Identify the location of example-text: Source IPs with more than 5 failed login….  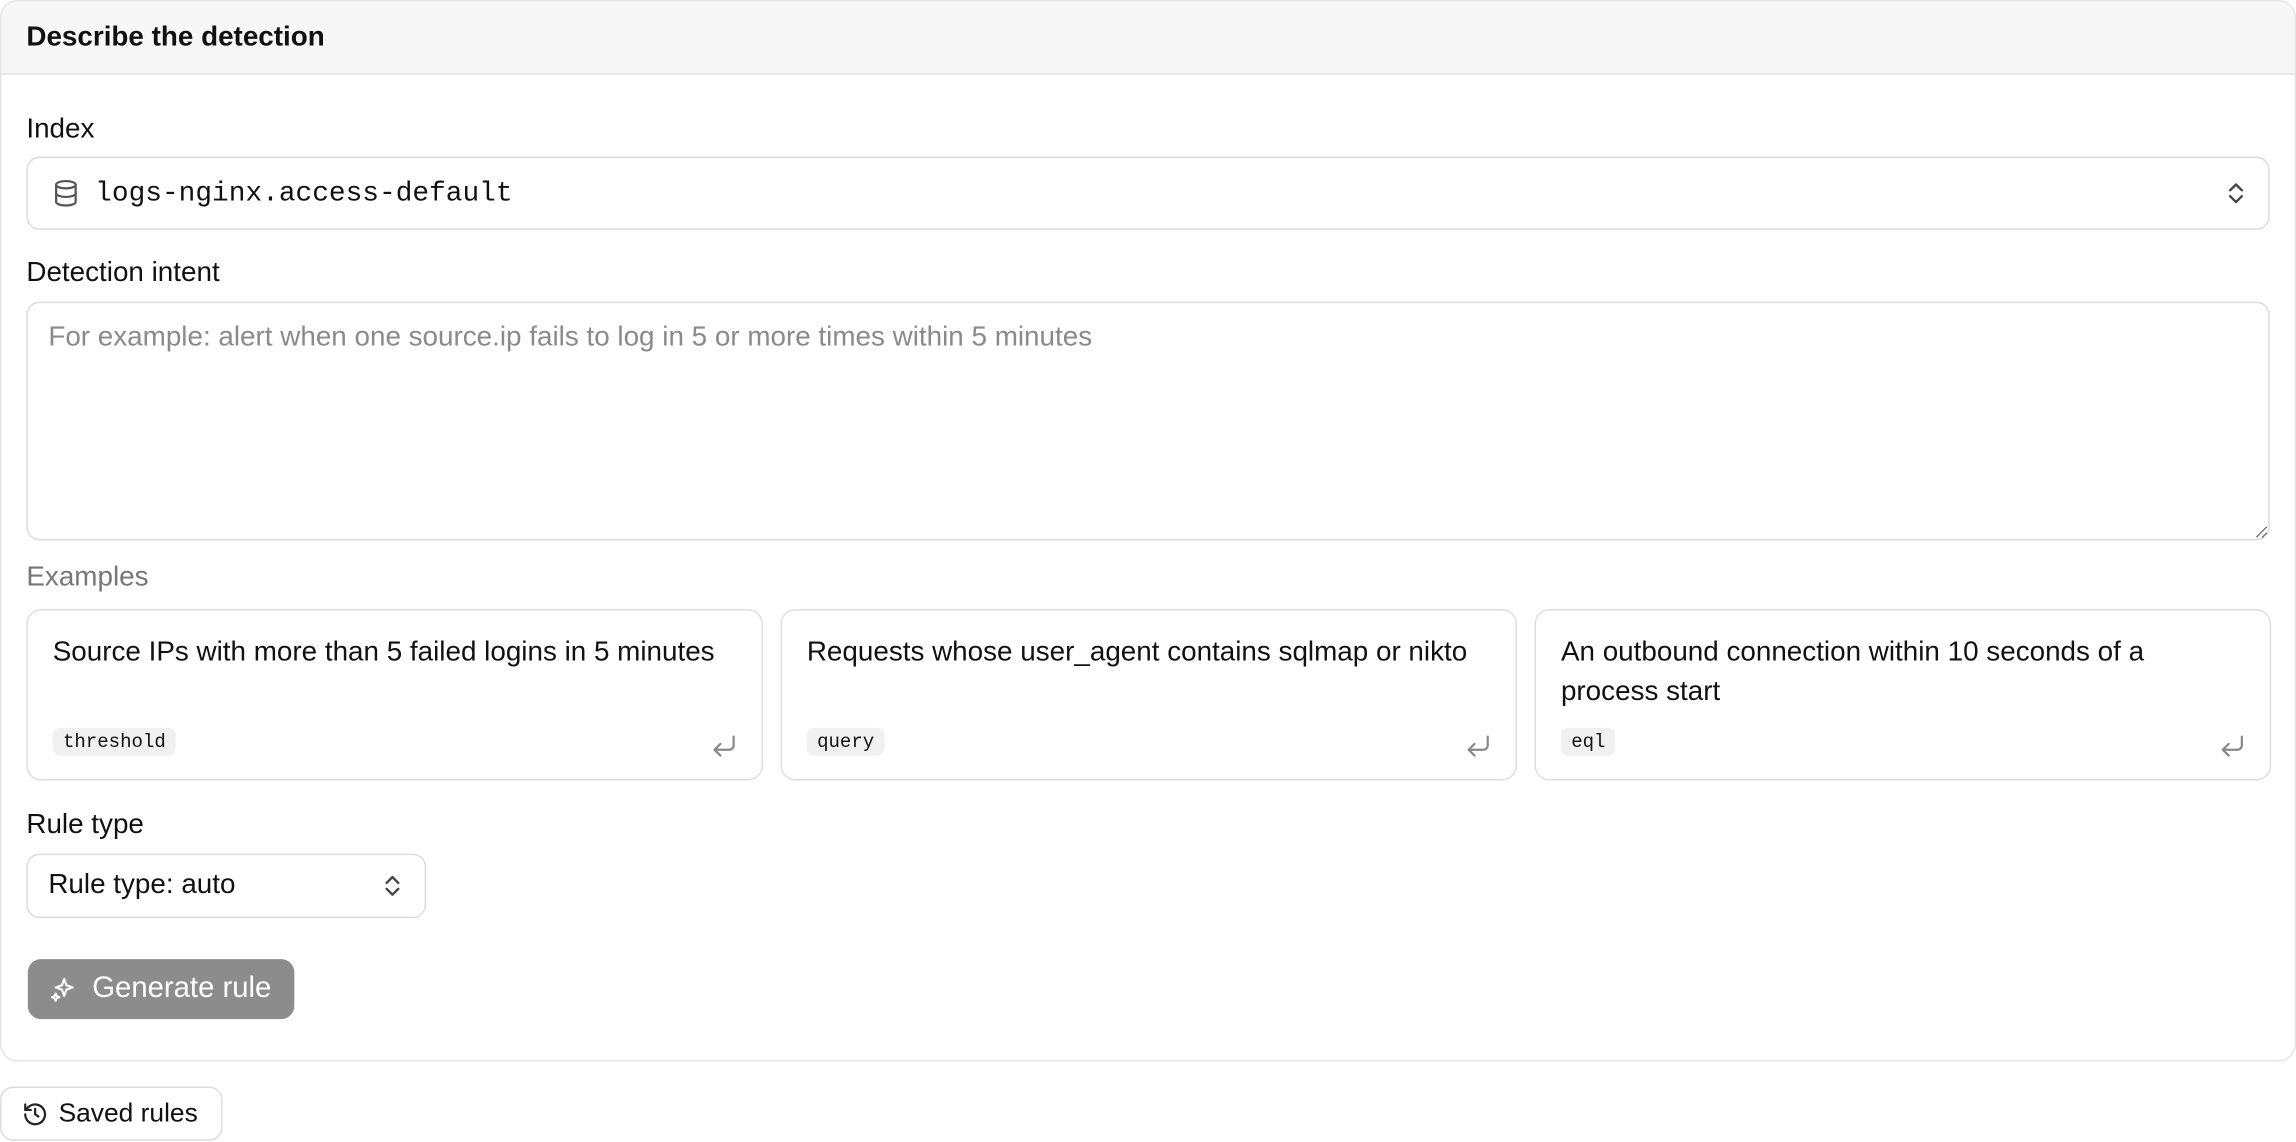
(383, 652).